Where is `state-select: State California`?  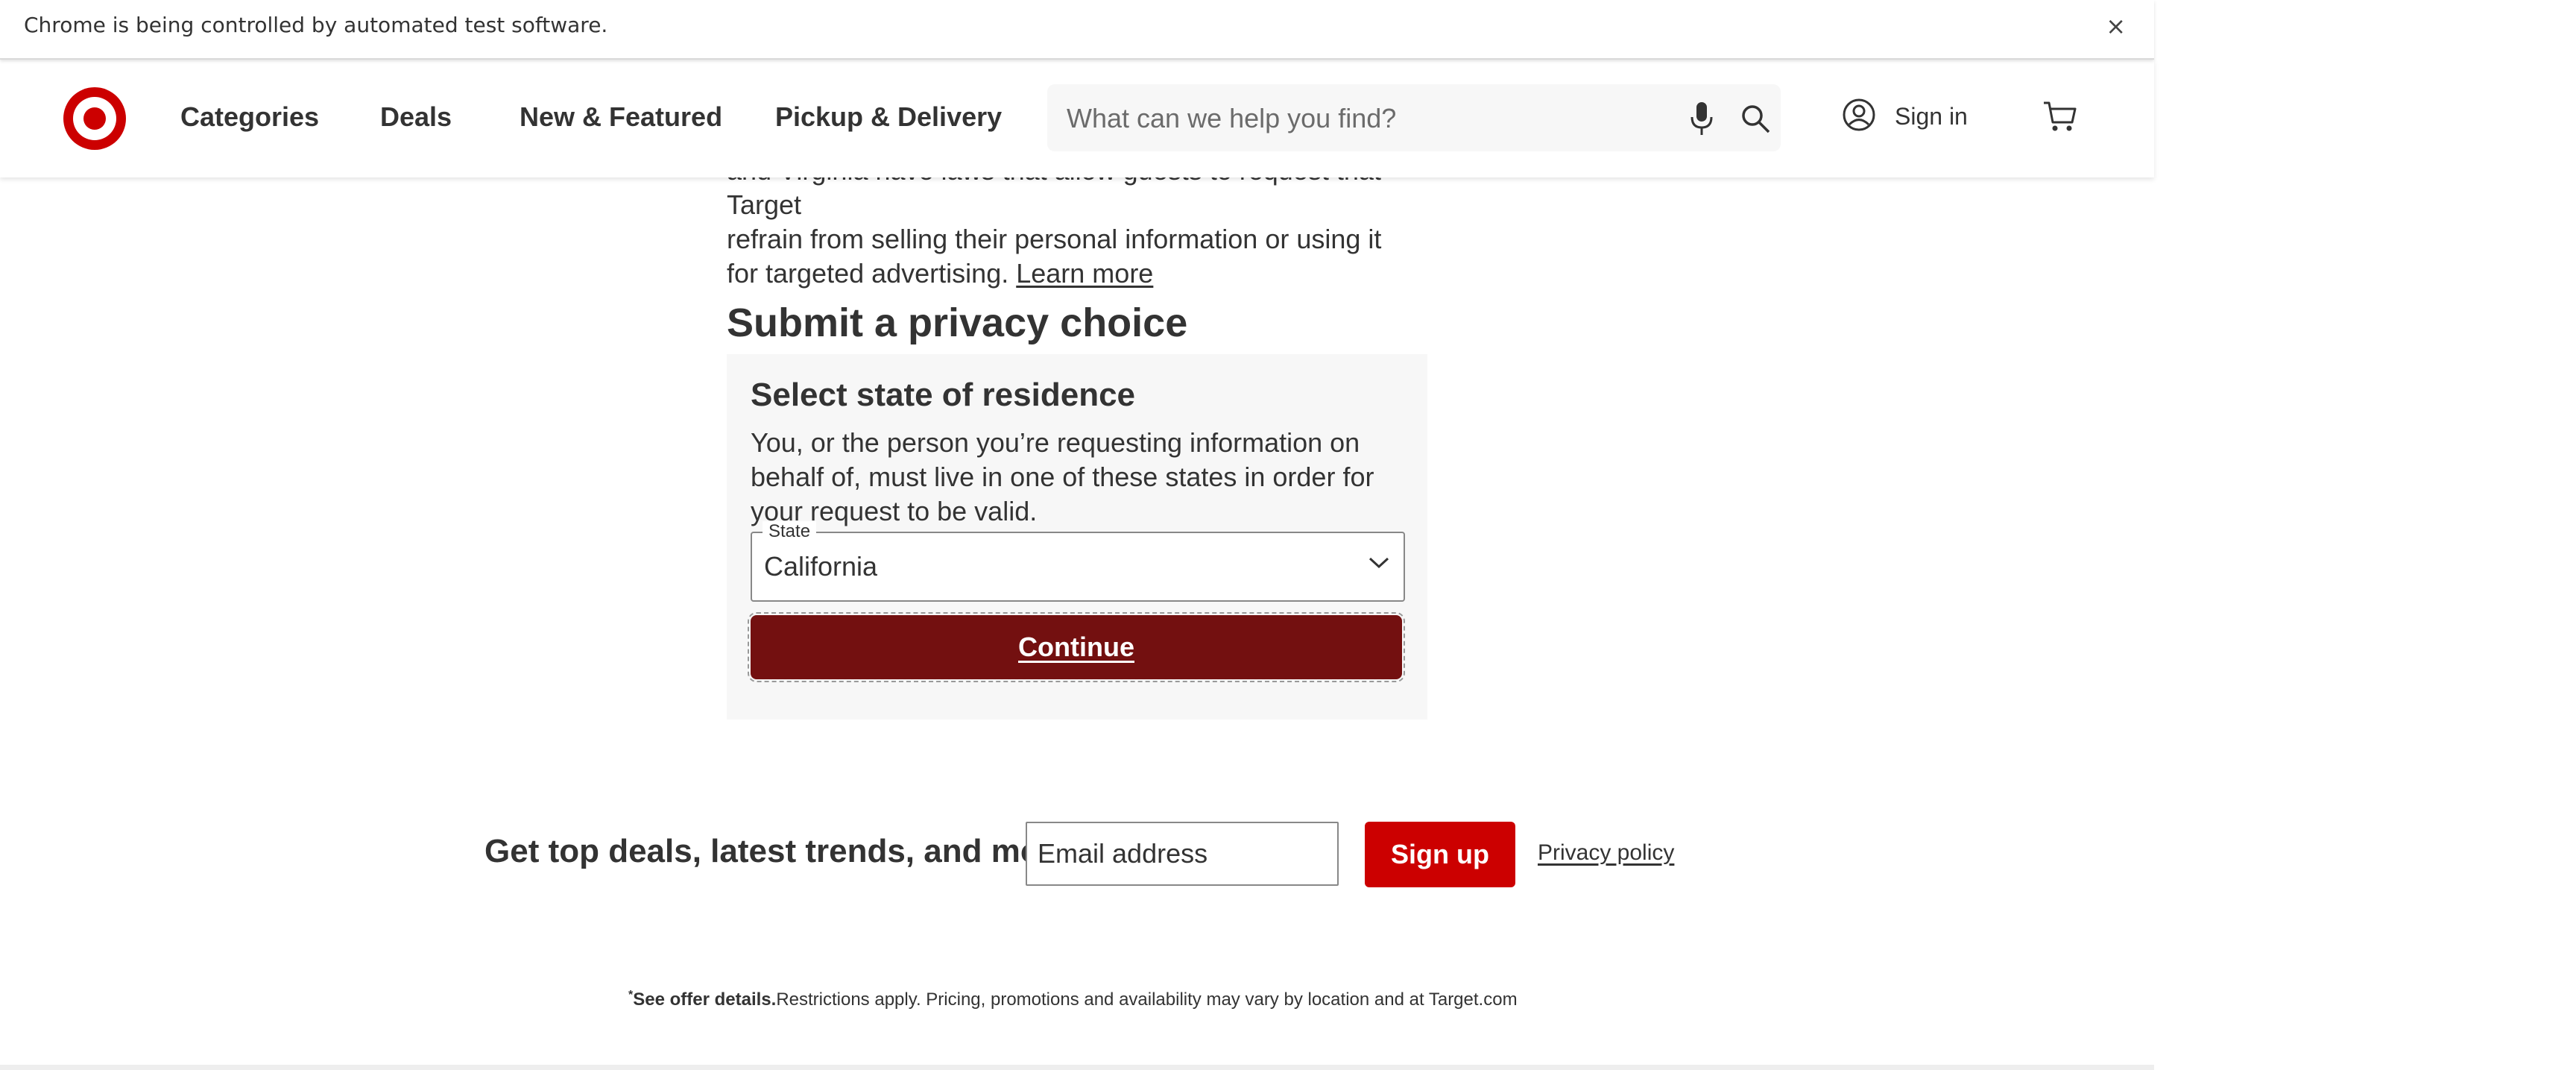
state-select: State California is located at coordinates (1078, 561).